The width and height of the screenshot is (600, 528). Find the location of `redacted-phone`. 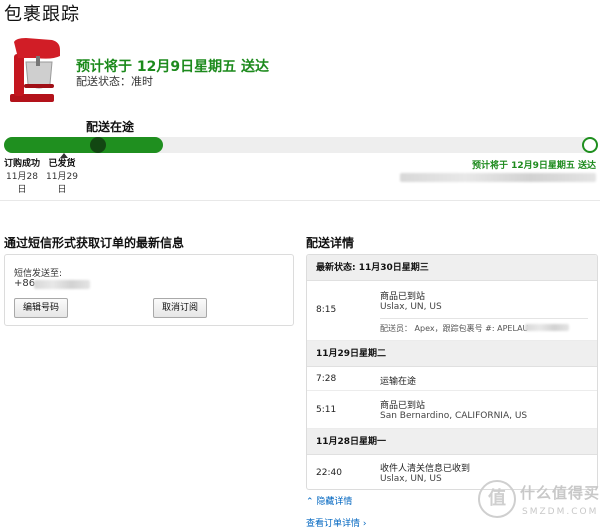

redacted-phone is located at coordinates (62, 284).